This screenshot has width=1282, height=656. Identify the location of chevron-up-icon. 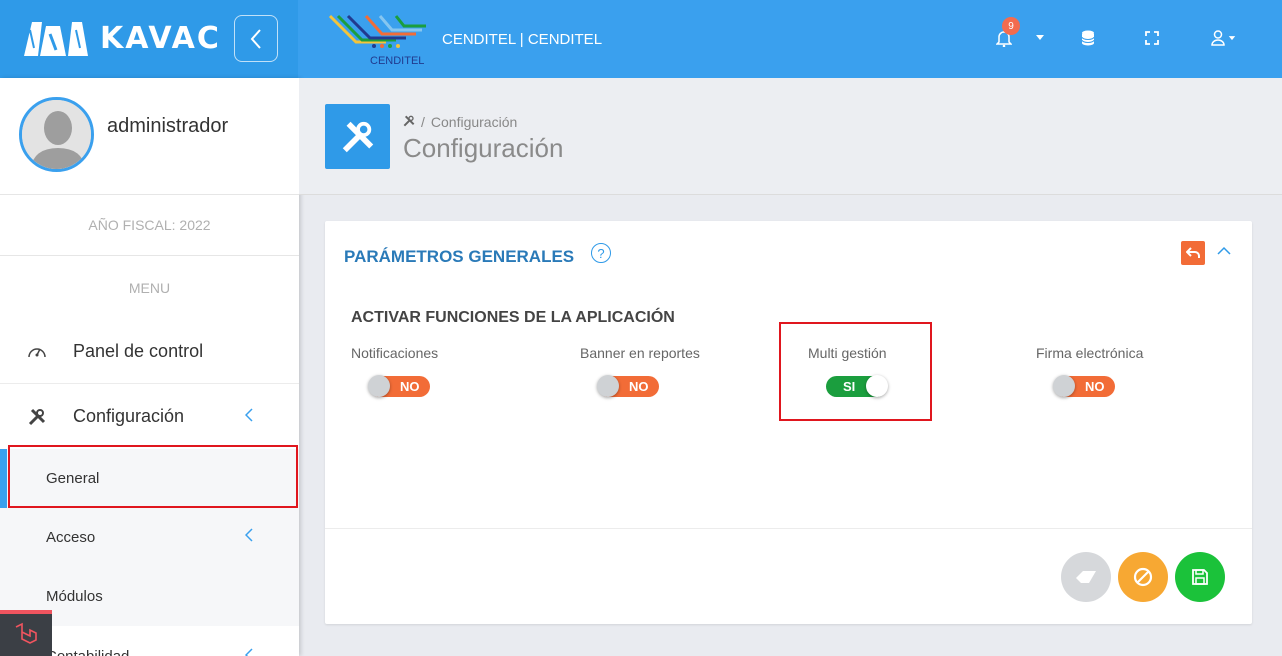
(1224, 250).